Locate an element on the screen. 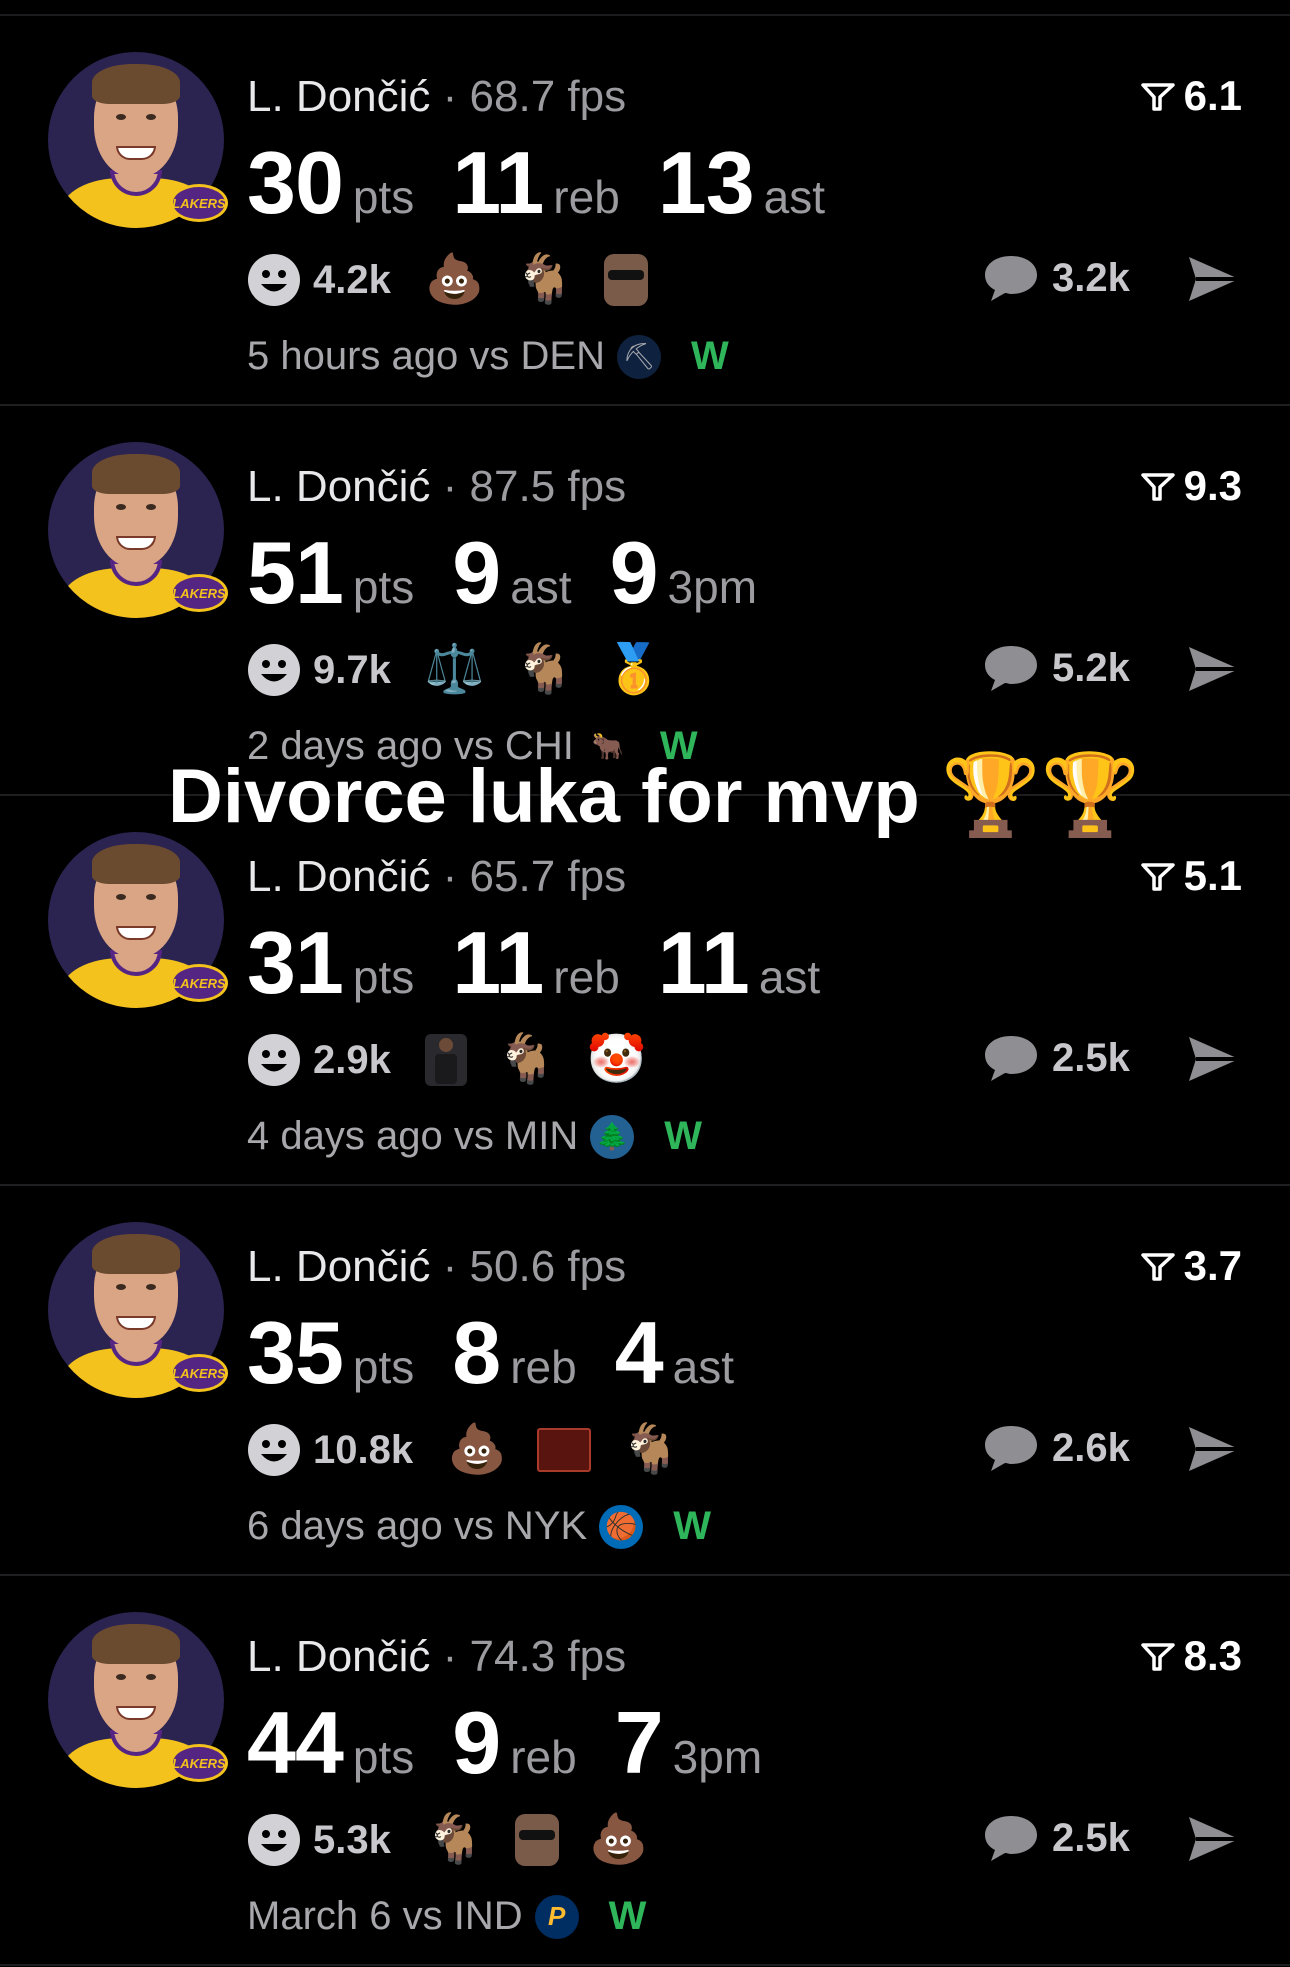 This screenshot has width=1290, height=1967. stat-value: 8 is located at coordinates (476, 1352).